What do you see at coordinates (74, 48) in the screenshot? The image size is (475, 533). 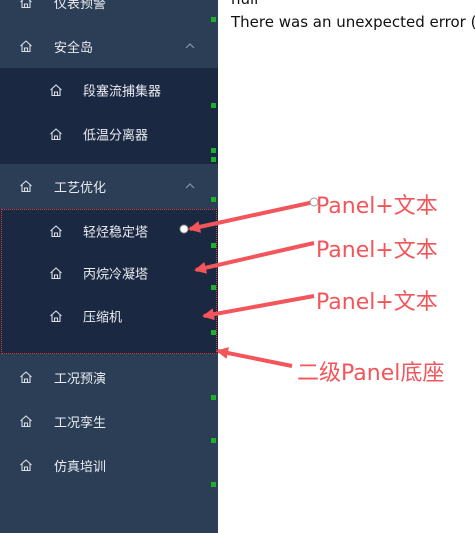 I see `sidebar-item-label: 安全岛` at bounding box center [74, 48].